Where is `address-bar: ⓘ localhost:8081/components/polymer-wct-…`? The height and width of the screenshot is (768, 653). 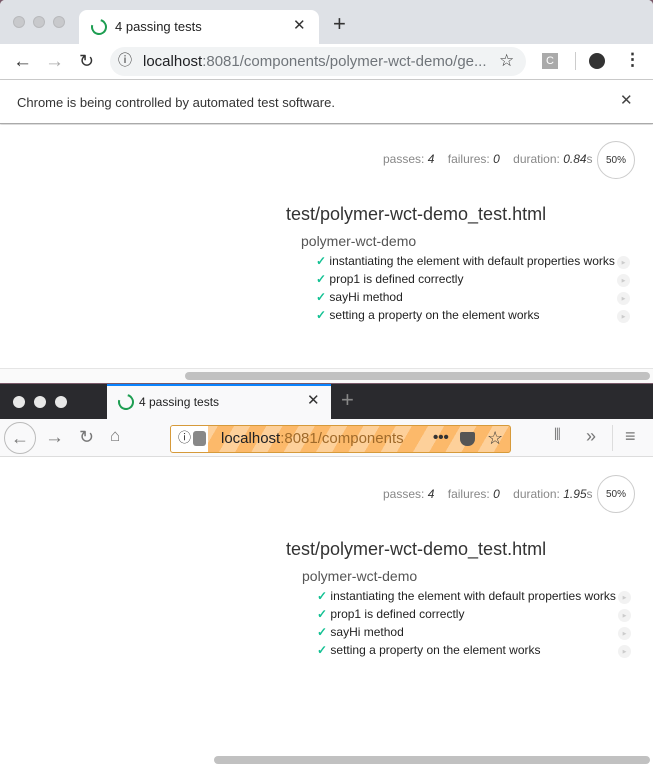
address-bar: ⓘ localhost:8081/components/polymer-wct-… is located at coordinates (318, 61).